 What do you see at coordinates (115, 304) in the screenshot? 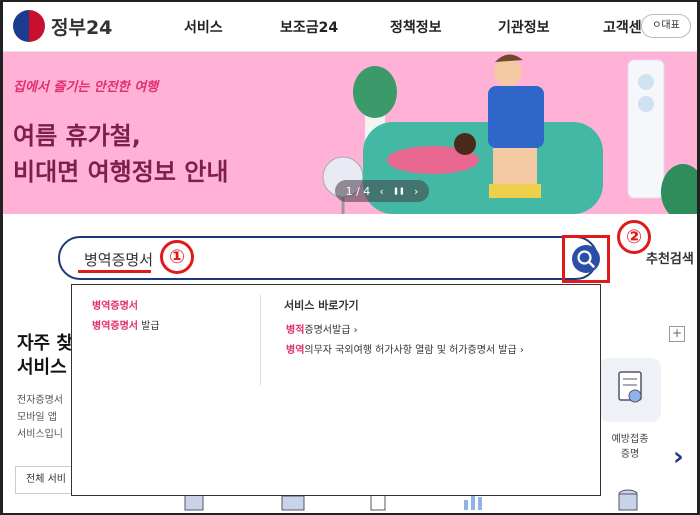
I see `suggestion-item: 병역증명서` at bounding box center [115, 304].